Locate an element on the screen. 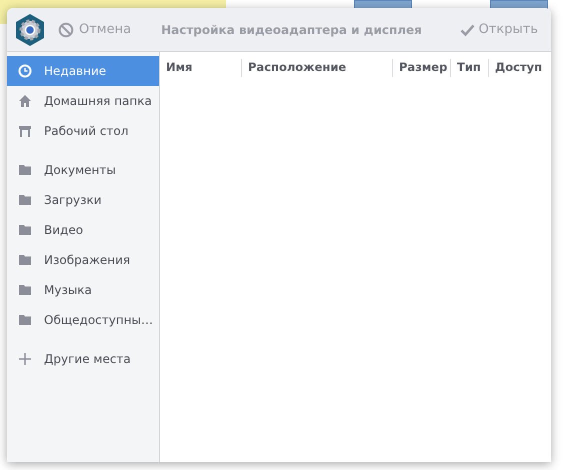 The width and height of the screenshot is (563, 470). check-icon is located at coordinates (467, 29).